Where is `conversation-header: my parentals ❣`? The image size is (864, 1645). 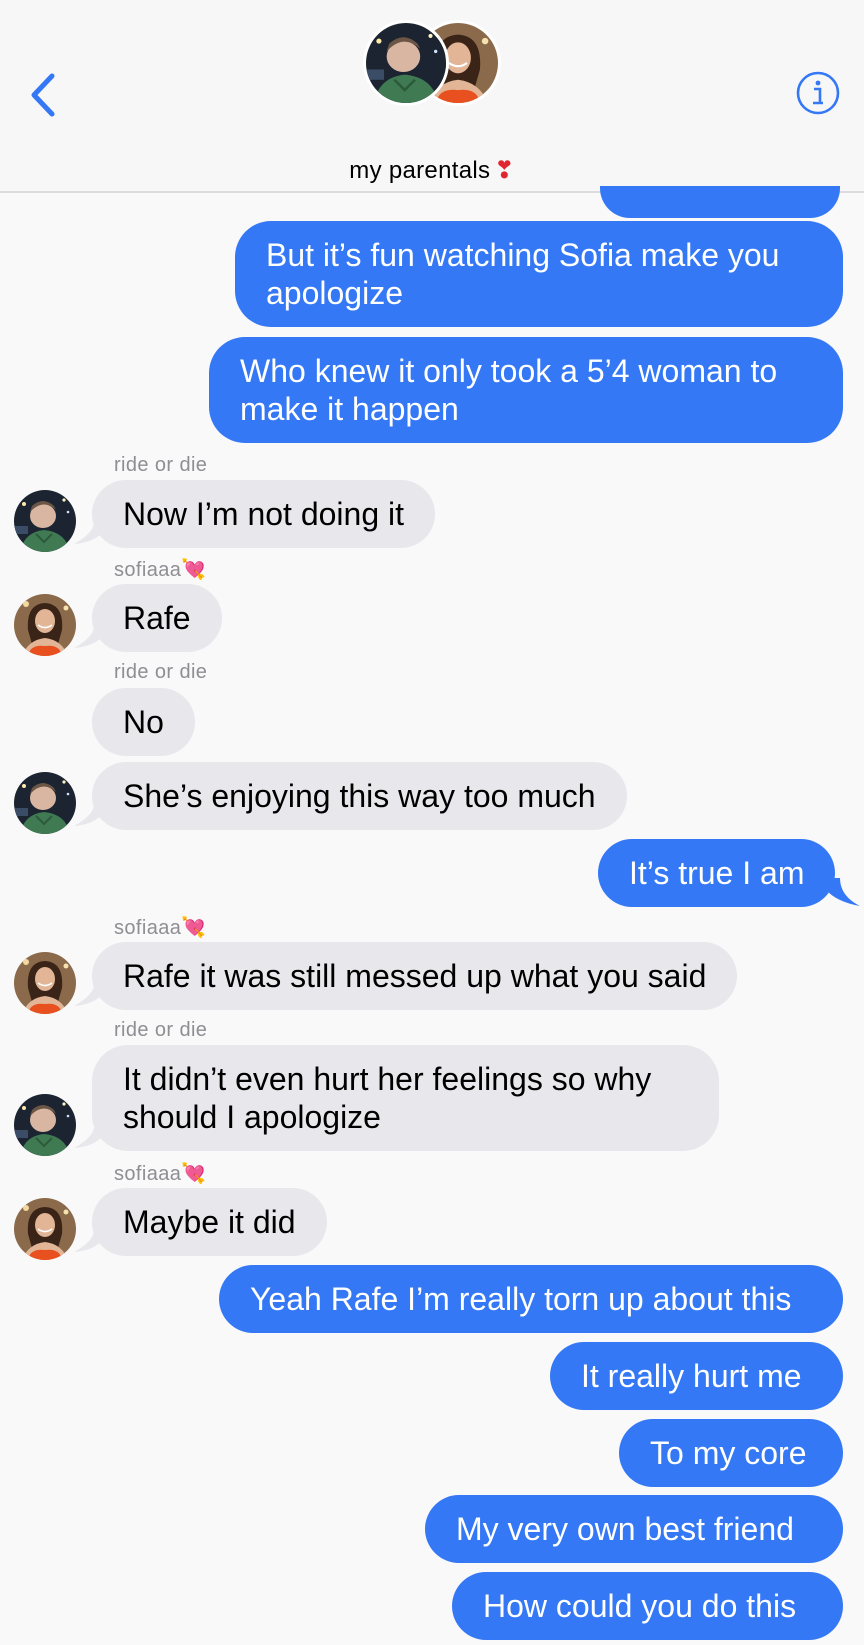 conversation-header: my parentals ❣ is located at coordinates (432, 96).